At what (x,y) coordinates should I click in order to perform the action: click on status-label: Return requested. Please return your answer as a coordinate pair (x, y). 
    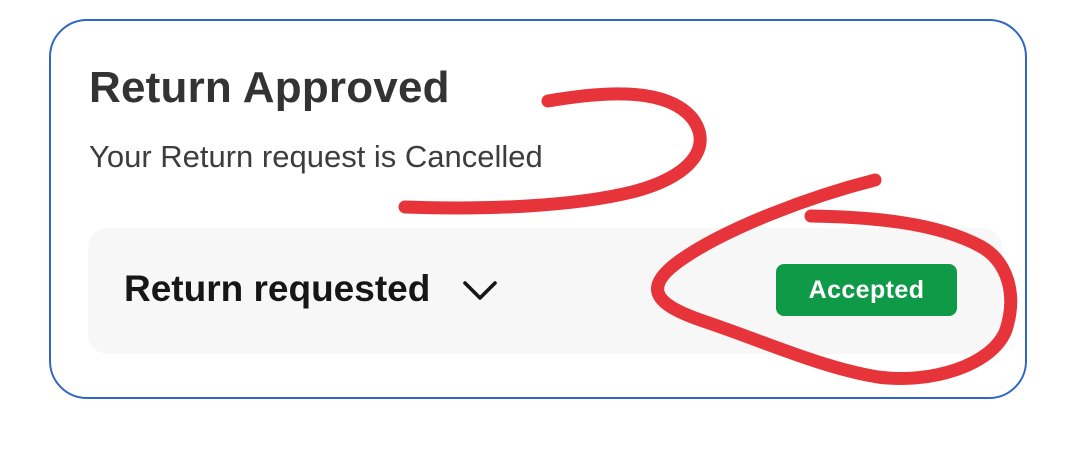
    Looking at the image, I should click on (277, 288).